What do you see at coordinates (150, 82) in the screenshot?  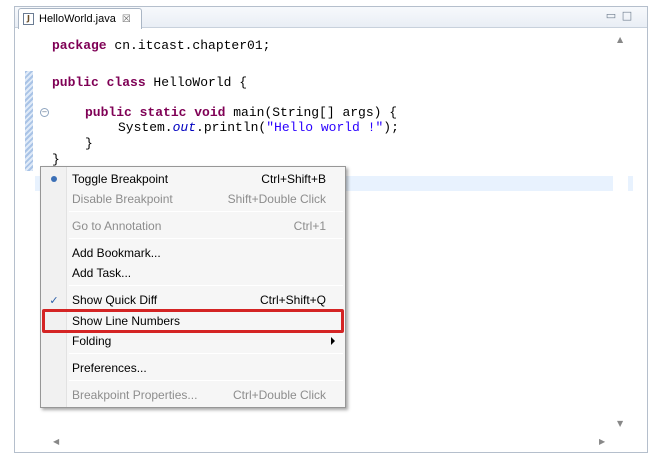 I see `code-line-2: public class HelloWorld {` at bounding box center [150, 82].